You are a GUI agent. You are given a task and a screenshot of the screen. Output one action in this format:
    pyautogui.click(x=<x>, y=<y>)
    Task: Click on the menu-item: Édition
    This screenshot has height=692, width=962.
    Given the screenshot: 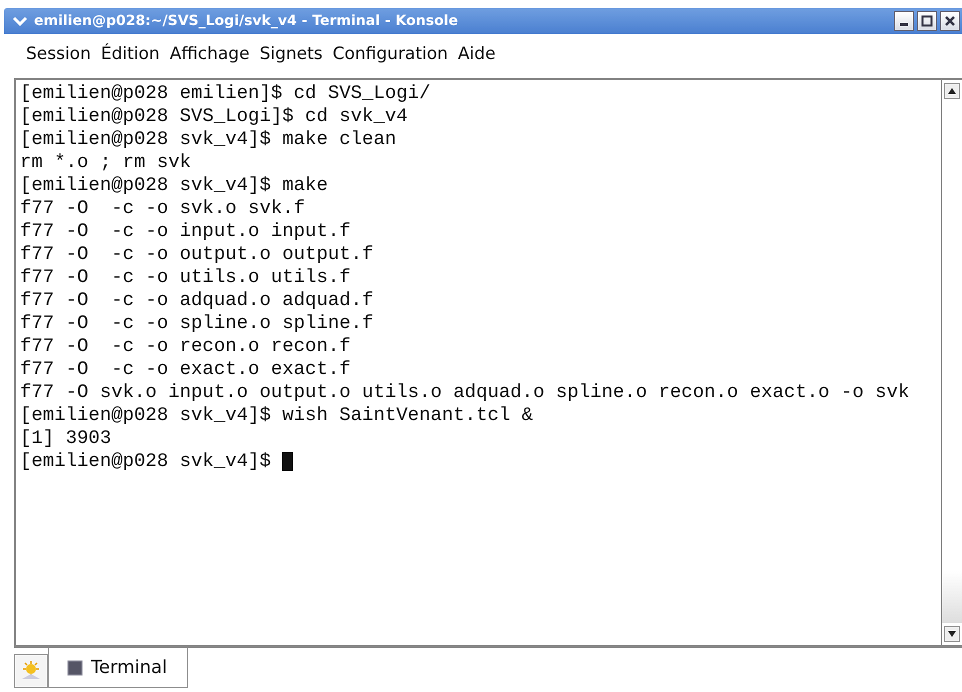 What is the action you would take?
    pyautogui.click(x=130, y=54)
    